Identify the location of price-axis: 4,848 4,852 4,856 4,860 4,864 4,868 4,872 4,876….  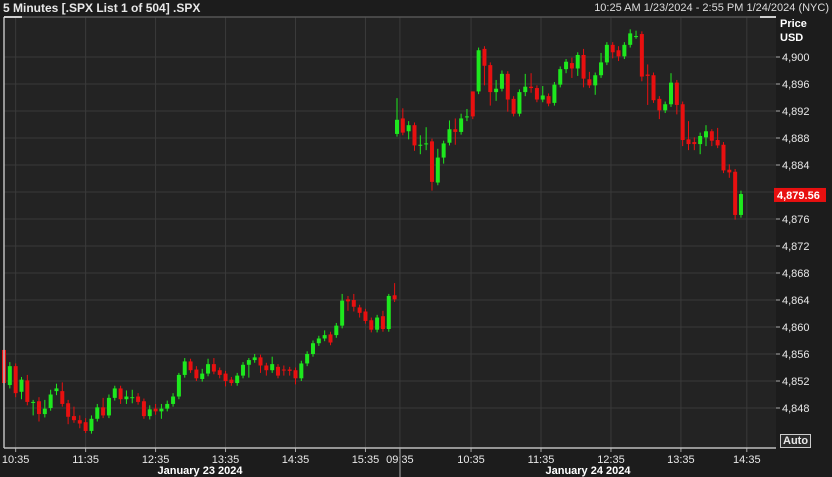
(793, 233).